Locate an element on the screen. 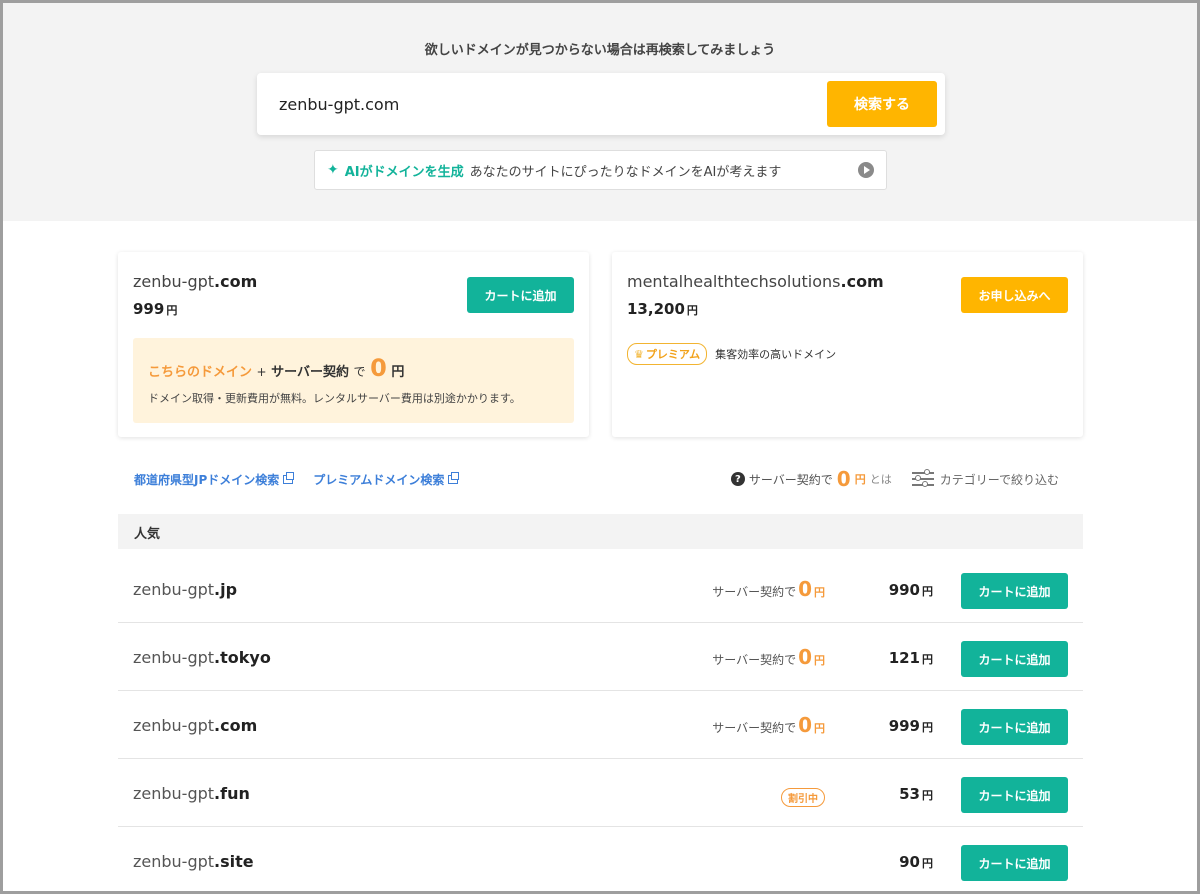  list-tools: ? サーバー契約で 0 円 とは カテゴリーで絞り込む is located at coordinates (894, 479).